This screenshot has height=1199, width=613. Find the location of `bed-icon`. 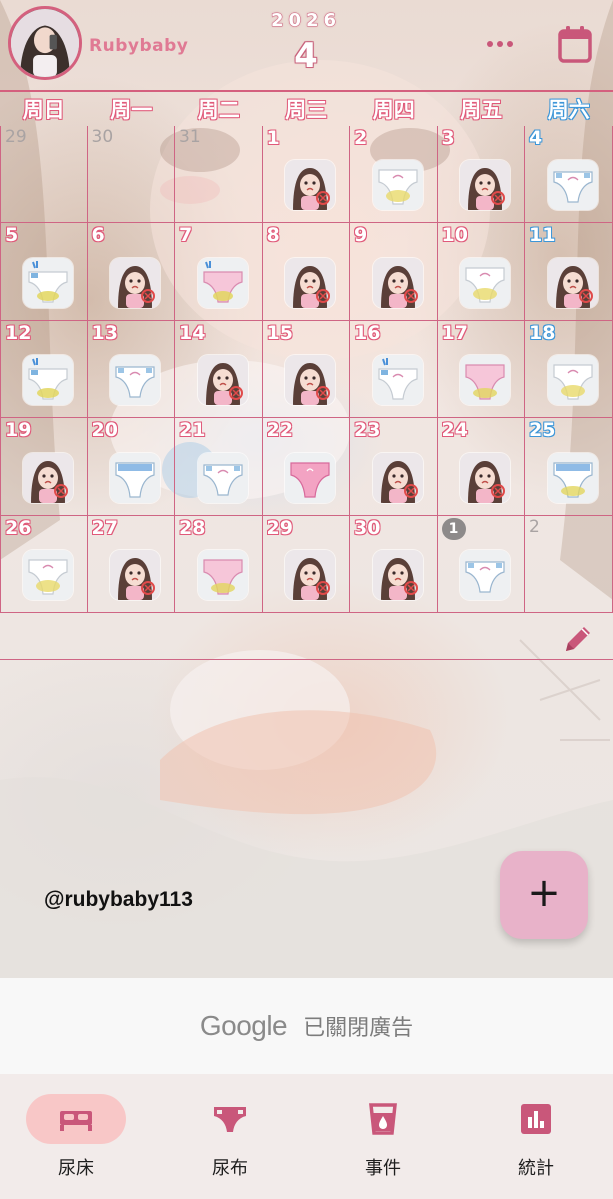

bed-icon is located at coordinates (76, 1119).